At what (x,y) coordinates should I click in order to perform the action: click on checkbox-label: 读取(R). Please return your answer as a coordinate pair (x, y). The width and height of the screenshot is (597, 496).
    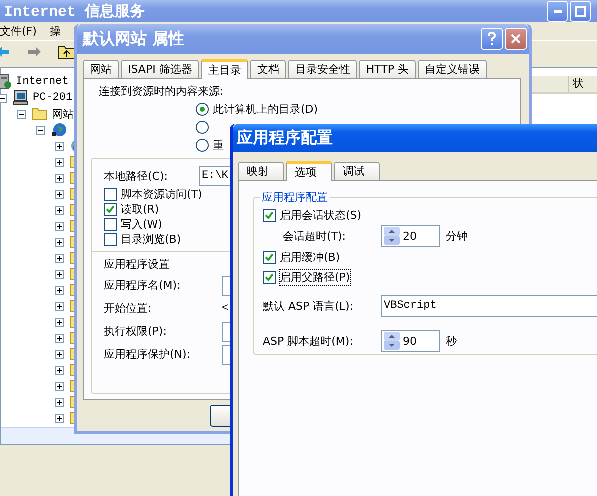
    Looking at the image, I should click on (140, 209).